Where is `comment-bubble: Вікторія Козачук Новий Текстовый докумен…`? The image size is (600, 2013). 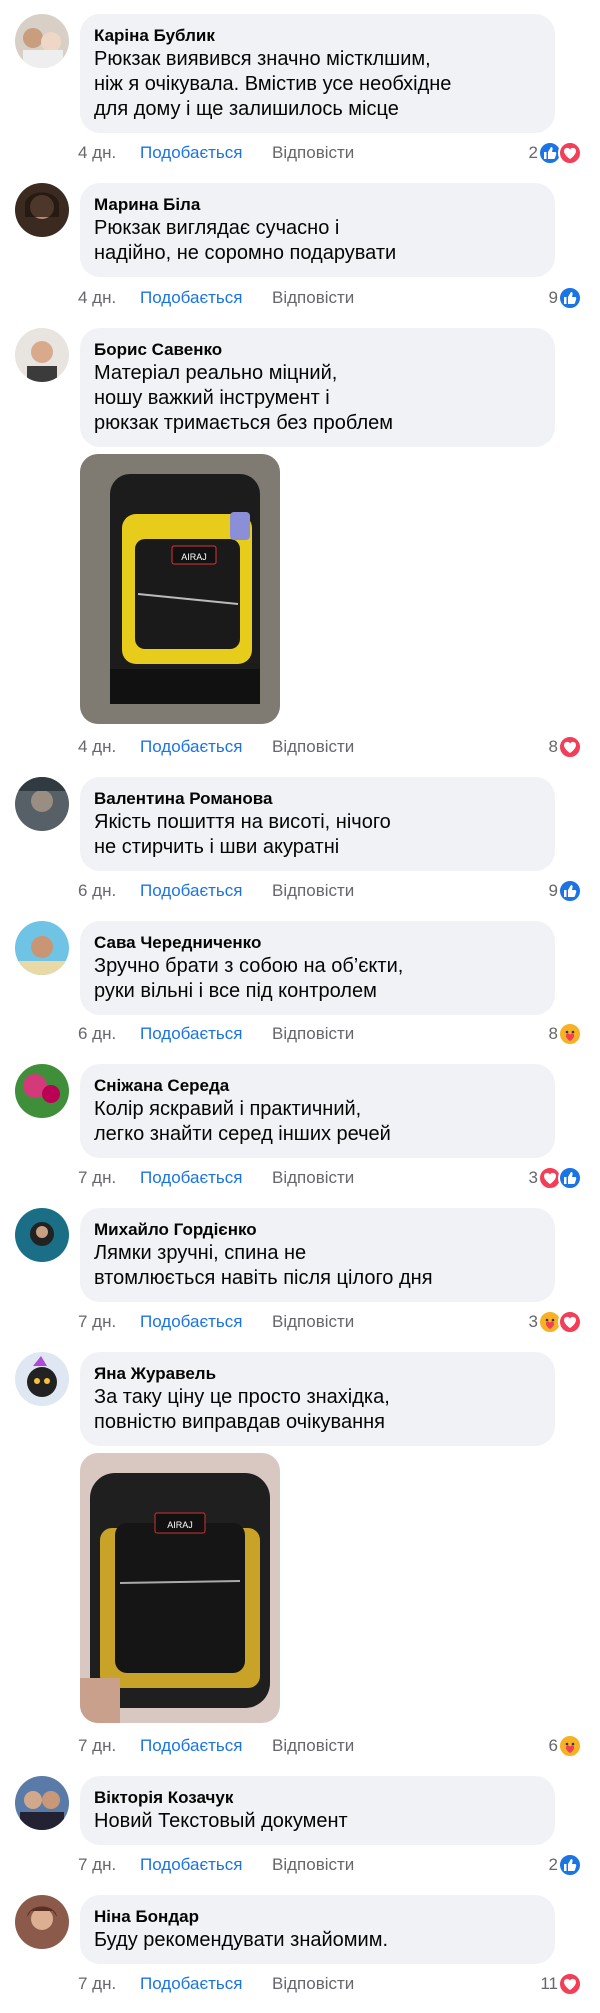 comment-bubble: Вікторія Козачук Новий Текстовый докумен… is located at coordinates (317, 1810).